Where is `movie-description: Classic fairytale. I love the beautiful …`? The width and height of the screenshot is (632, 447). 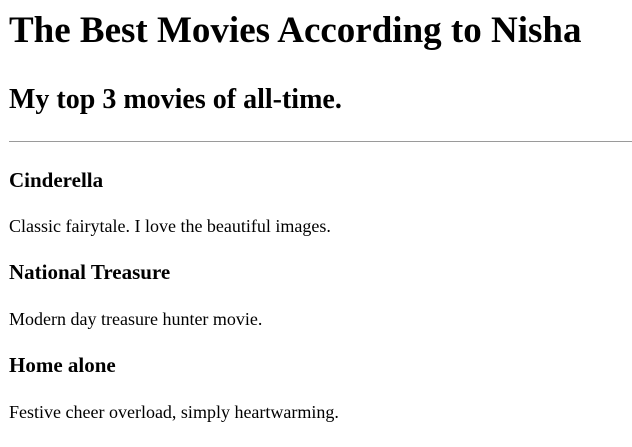
movie-description: Classic fairytale. I love the beautiful … is located at coordinates (170, 226).